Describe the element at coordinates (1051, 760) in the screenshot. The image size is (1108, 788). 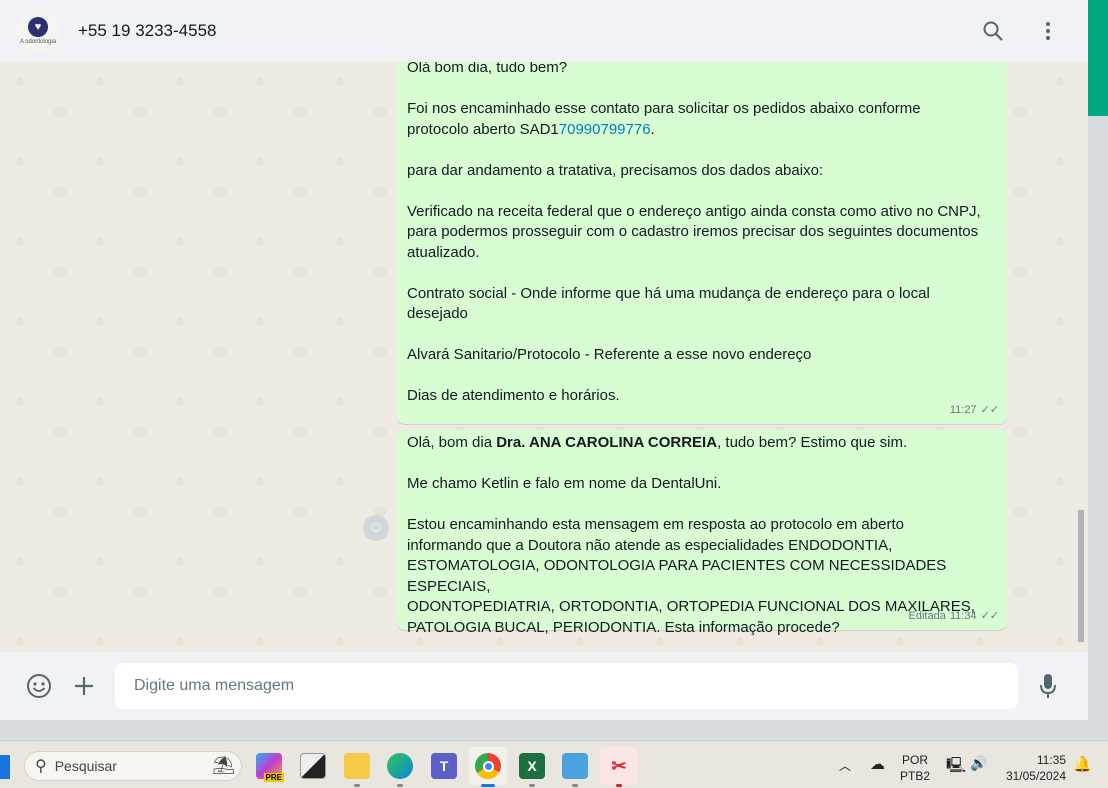
I see `time: 11:35` at that location.